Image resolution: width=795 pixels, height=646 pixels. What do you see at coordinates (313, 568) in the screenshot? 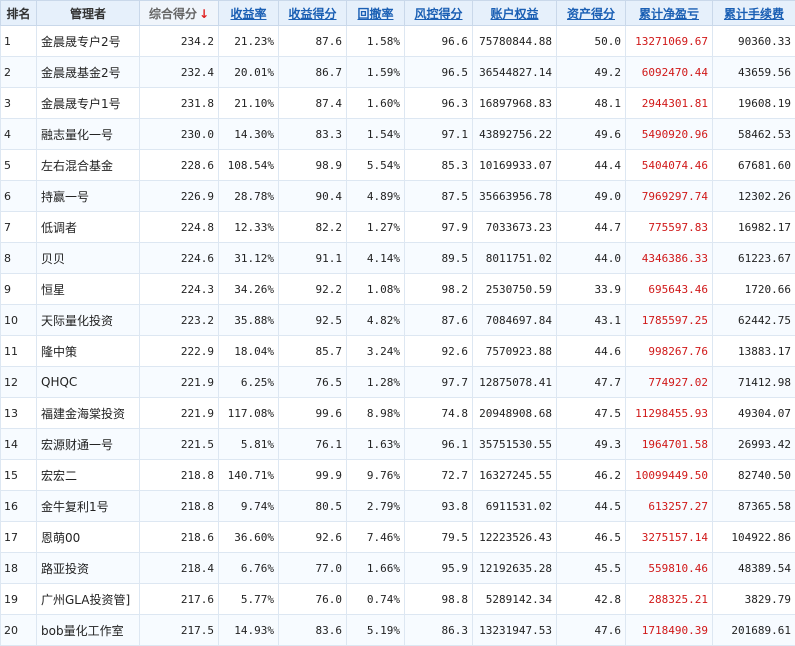
I see `cell-return-score: 77.0` at bounding box center [313, 568].